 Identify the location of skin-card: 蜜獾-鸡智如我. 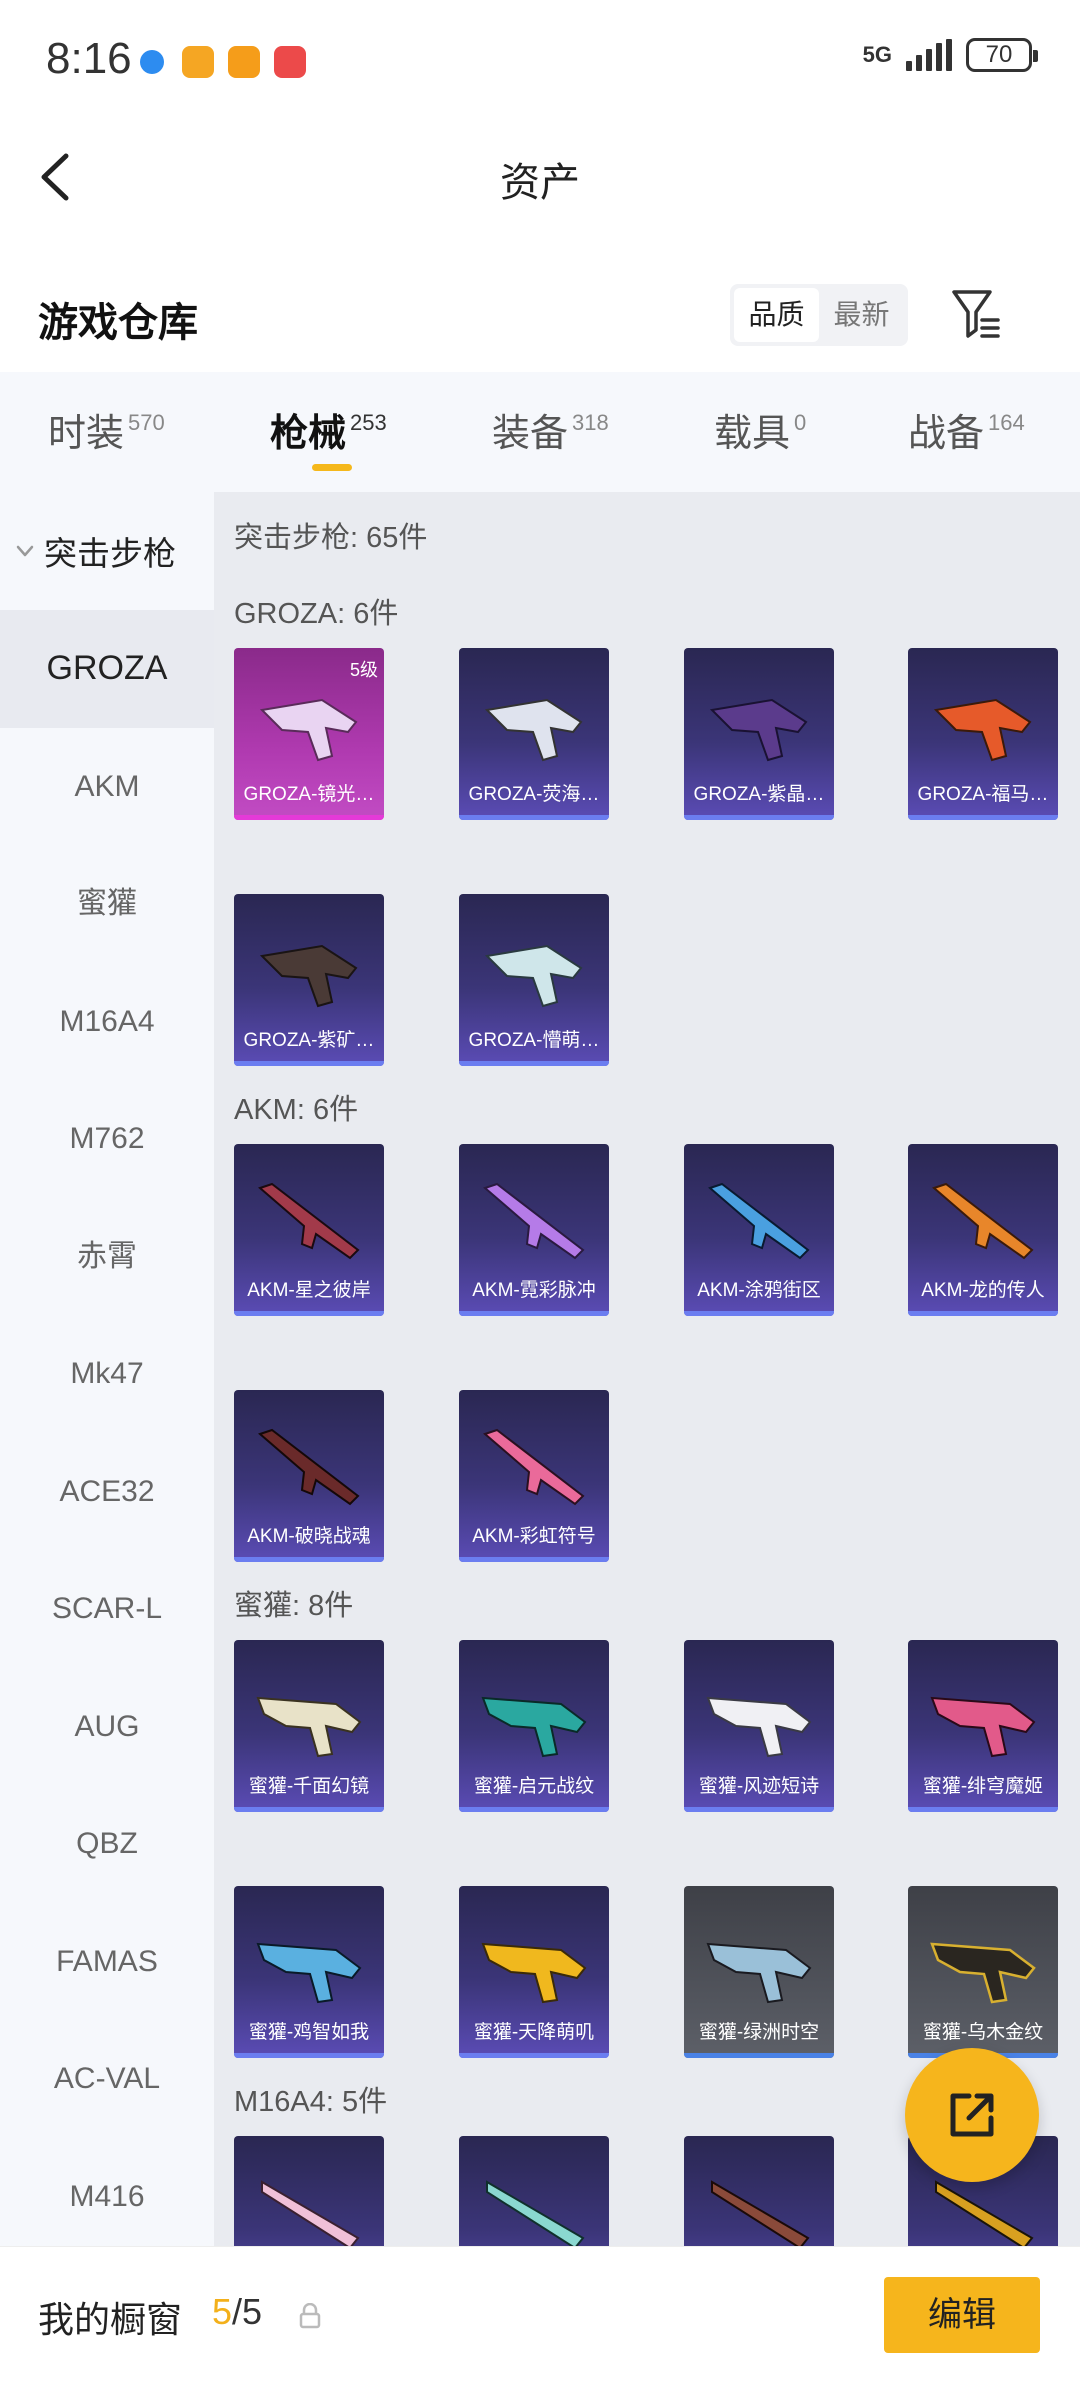
(309, 1972).